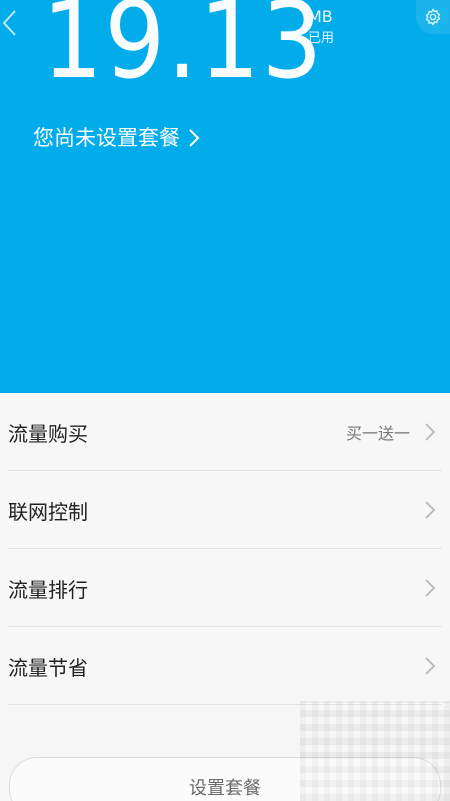  I want to click on back-button, so click(11, 23).